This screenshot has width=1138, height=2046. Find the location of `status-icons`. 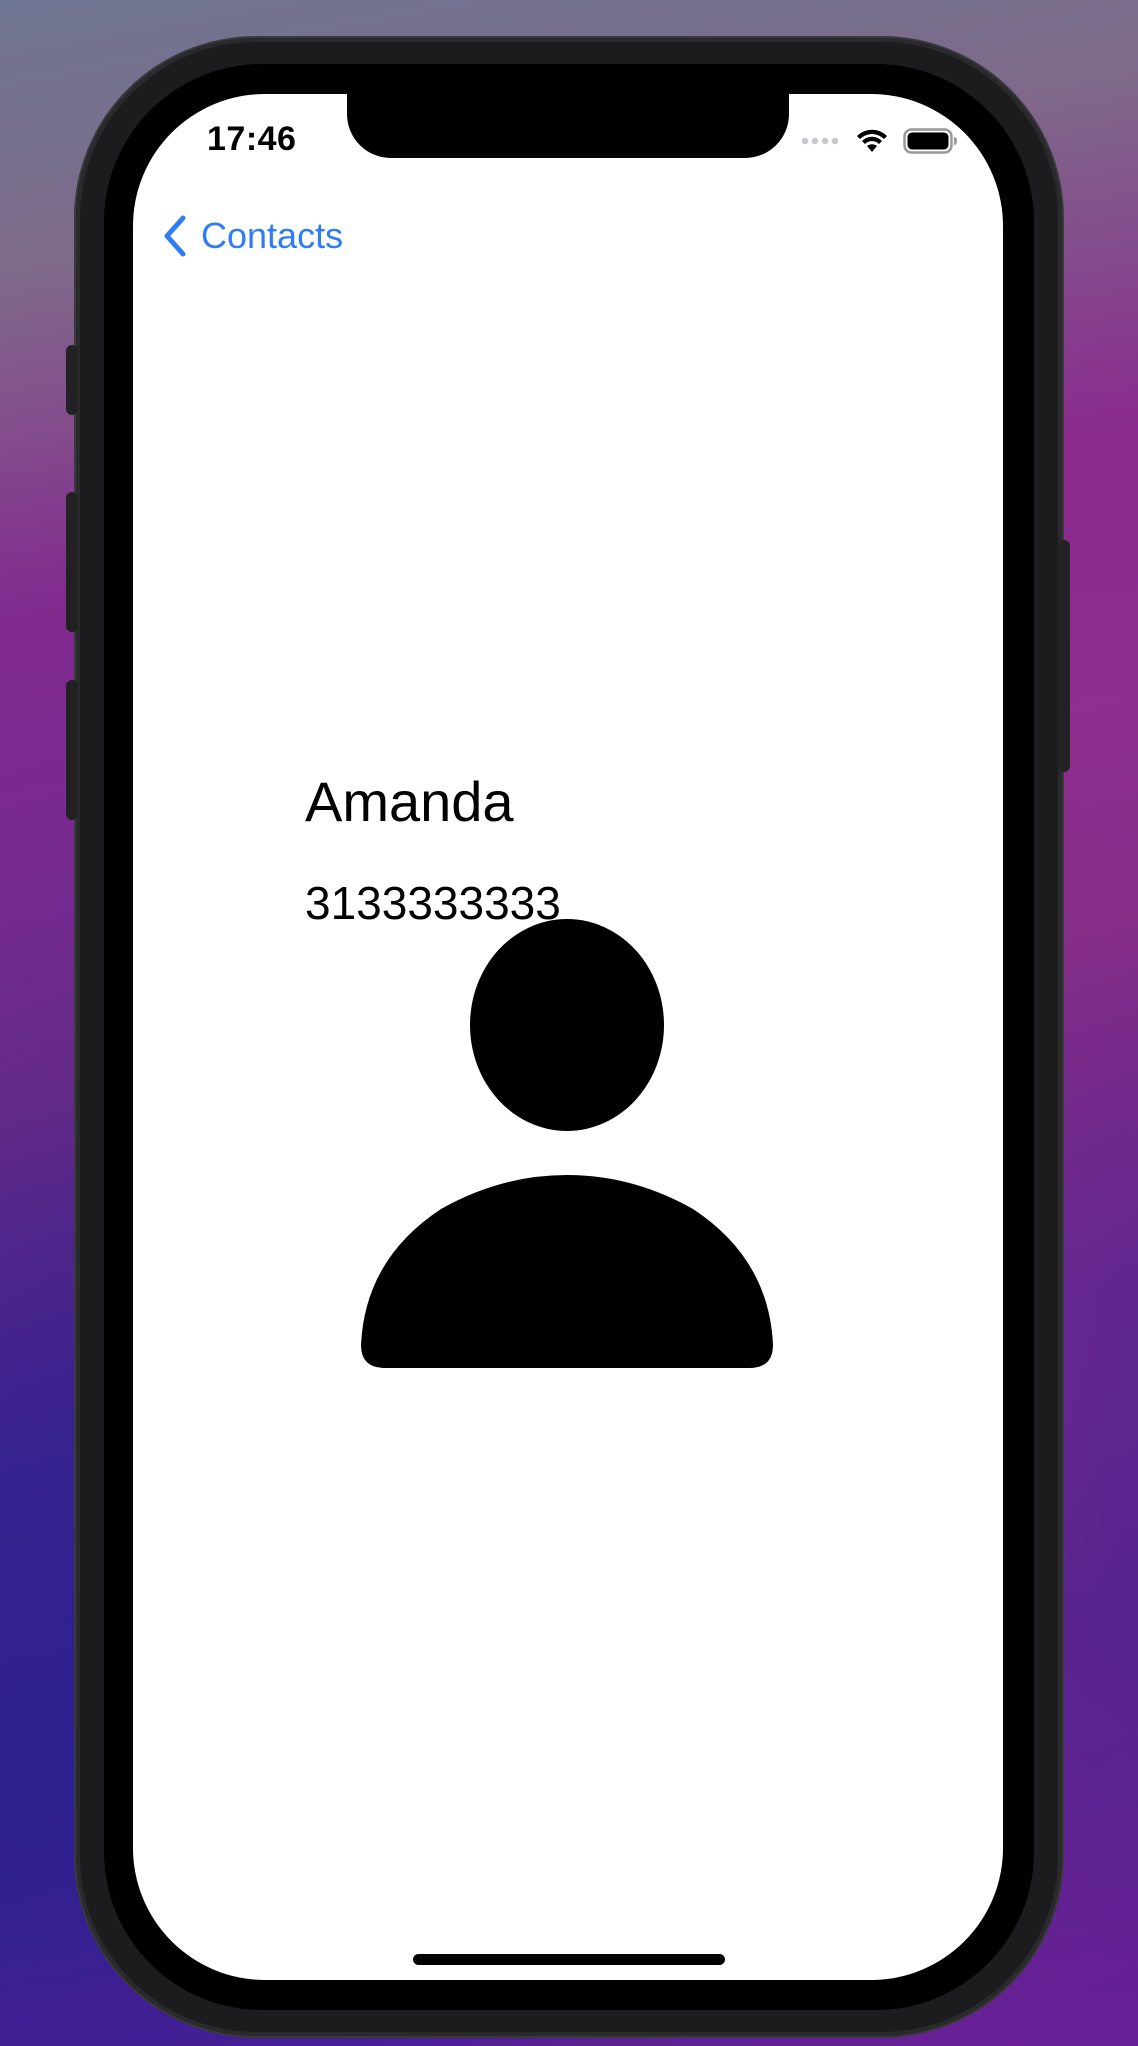

status-icons is located at coordinates (880, 141).